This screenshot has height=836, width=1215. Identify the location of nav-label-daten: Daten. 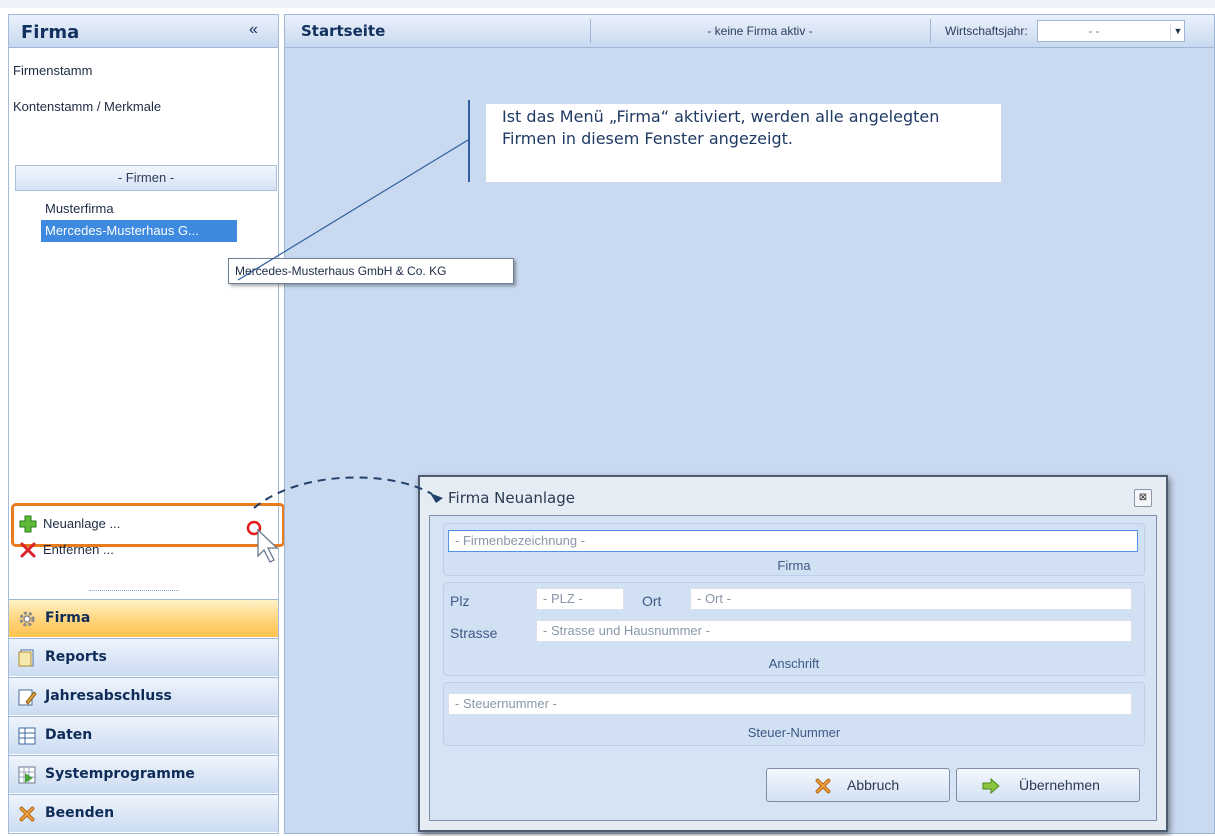
(69, 735).